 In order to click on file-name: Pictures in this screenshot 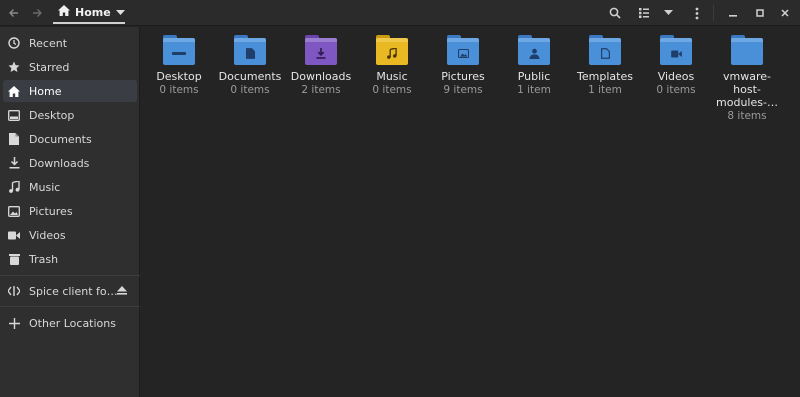, I will do `click(463, 76)`.